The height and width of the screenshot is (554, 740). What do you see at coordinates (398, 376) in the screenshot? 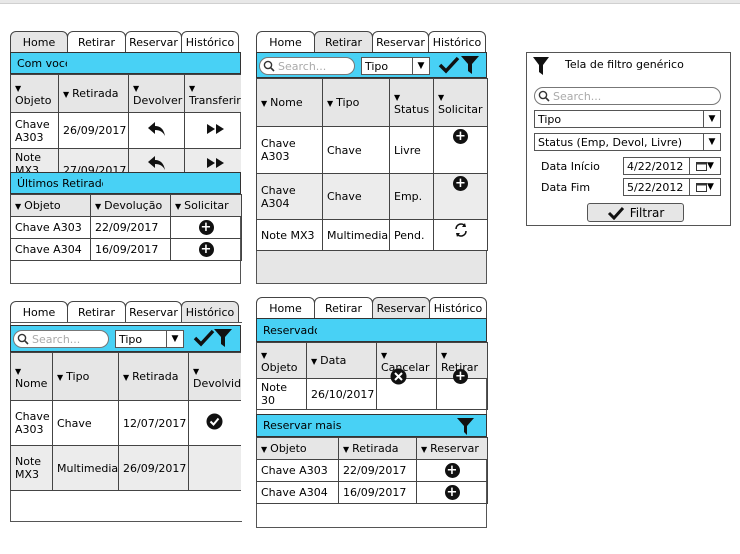
I see `cancel-icon` at bounding box center [398, 376].